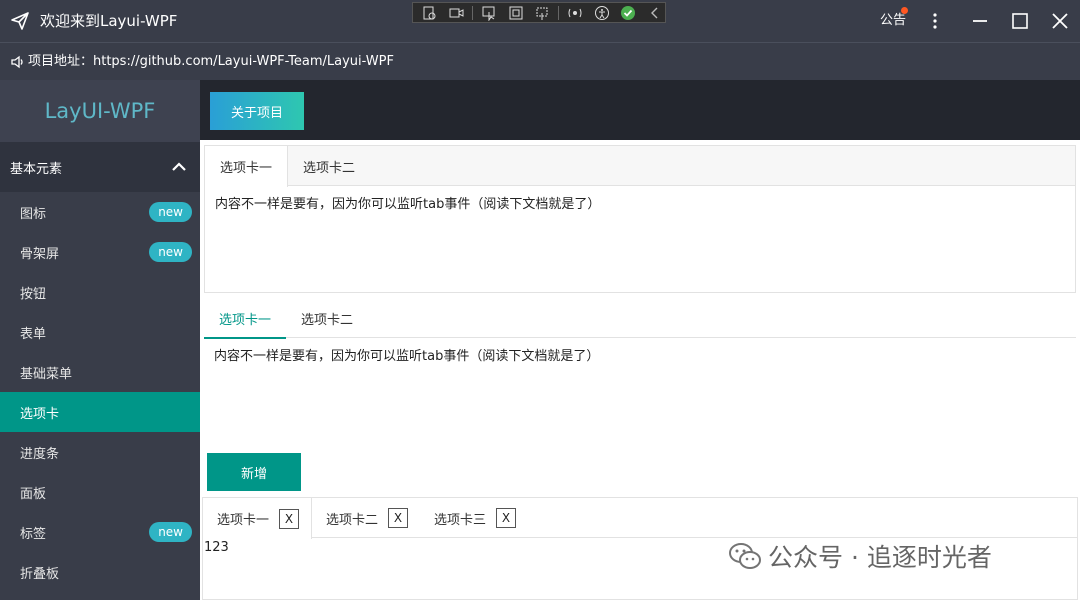  I want to click on check-icon, so click(628, 12).